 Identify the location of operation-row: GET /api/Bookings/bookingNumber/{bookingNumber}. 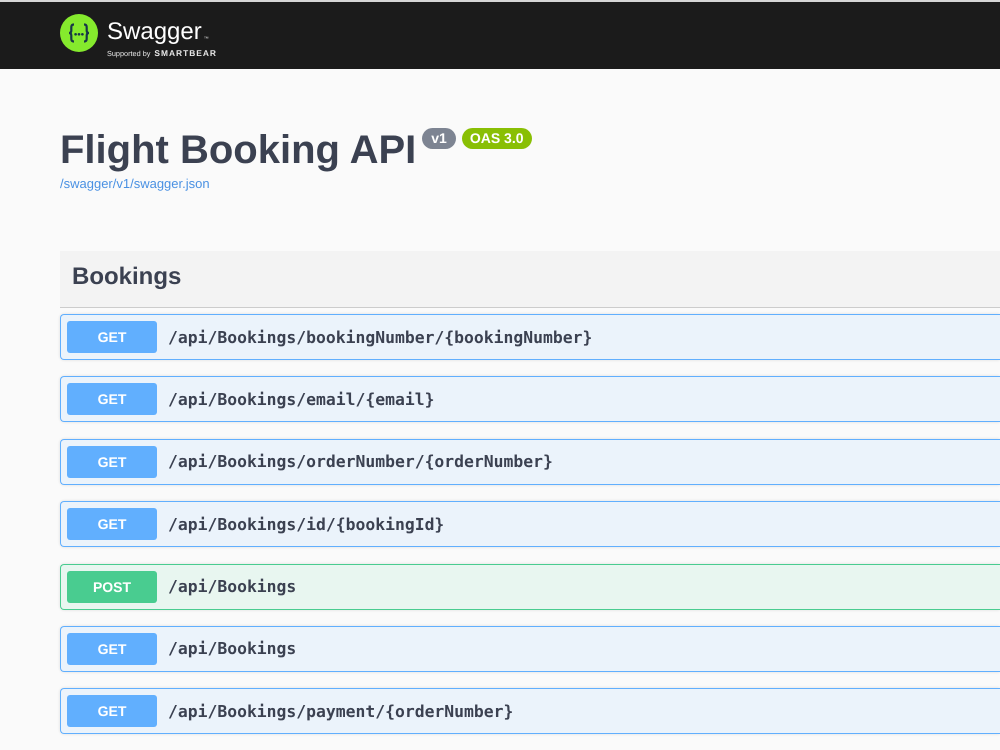
(530, 337).